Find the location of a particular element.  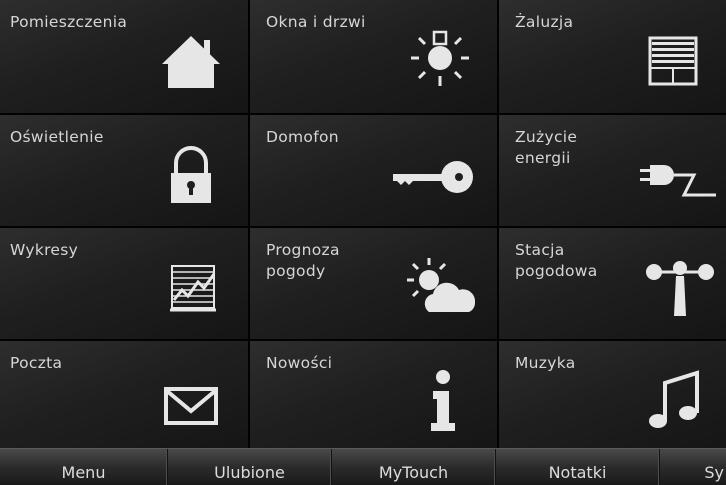

tab-sy: Sy is located at coordinates (693, 467).